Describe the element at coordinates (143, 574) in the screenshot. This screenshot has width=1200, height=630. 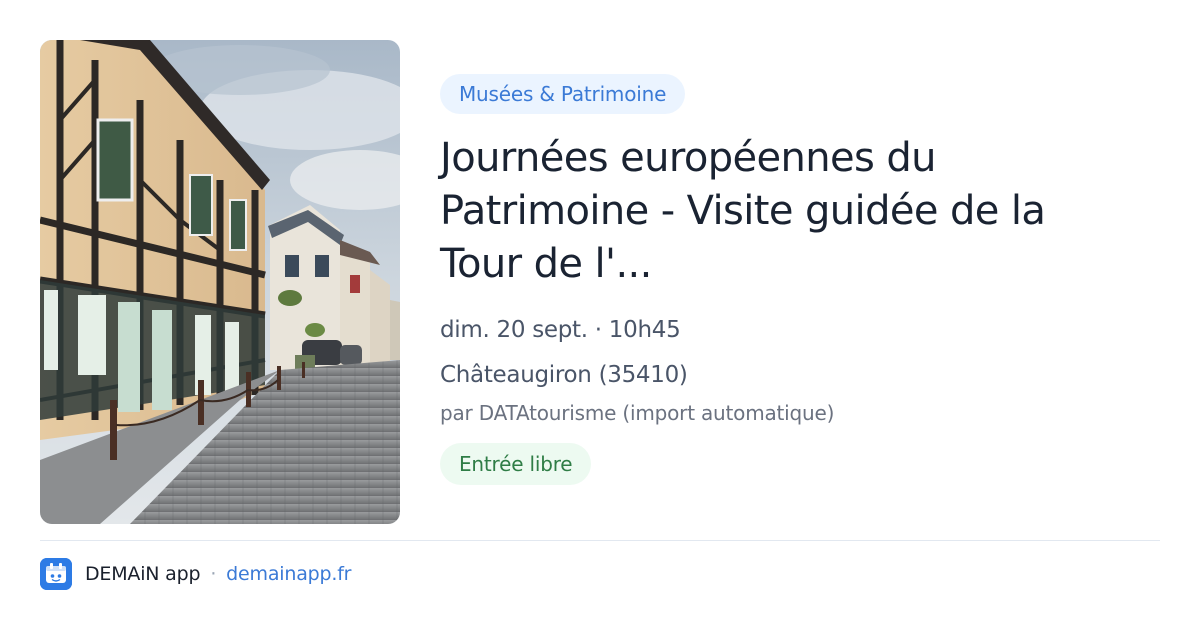
I see `app-name: DEMAiN app` at that location.